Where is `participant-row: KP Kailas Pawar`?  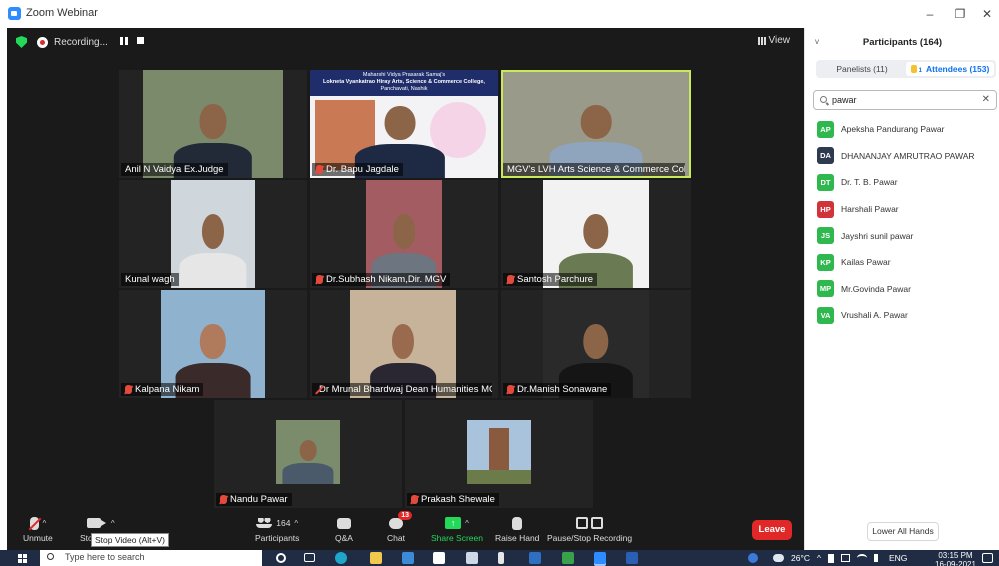
participant-row: KP Kailas Pawar is located at coordinates (907, 262).